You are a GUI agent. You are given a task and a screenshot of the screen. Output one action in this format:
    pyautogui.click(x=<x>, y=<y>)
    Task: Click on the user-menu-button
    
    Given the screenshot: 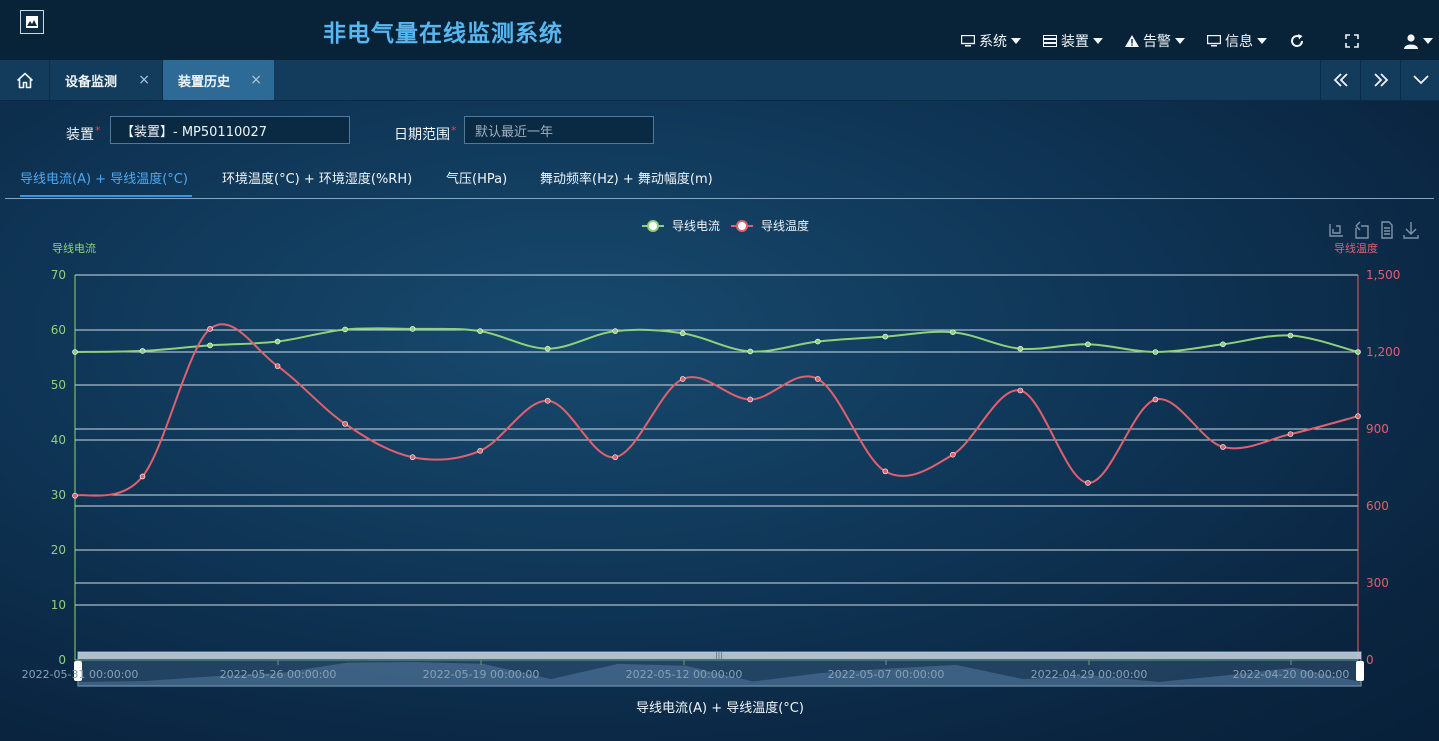 What is the action you would take?
    pyautogui.click(x=1418, y=41)
    